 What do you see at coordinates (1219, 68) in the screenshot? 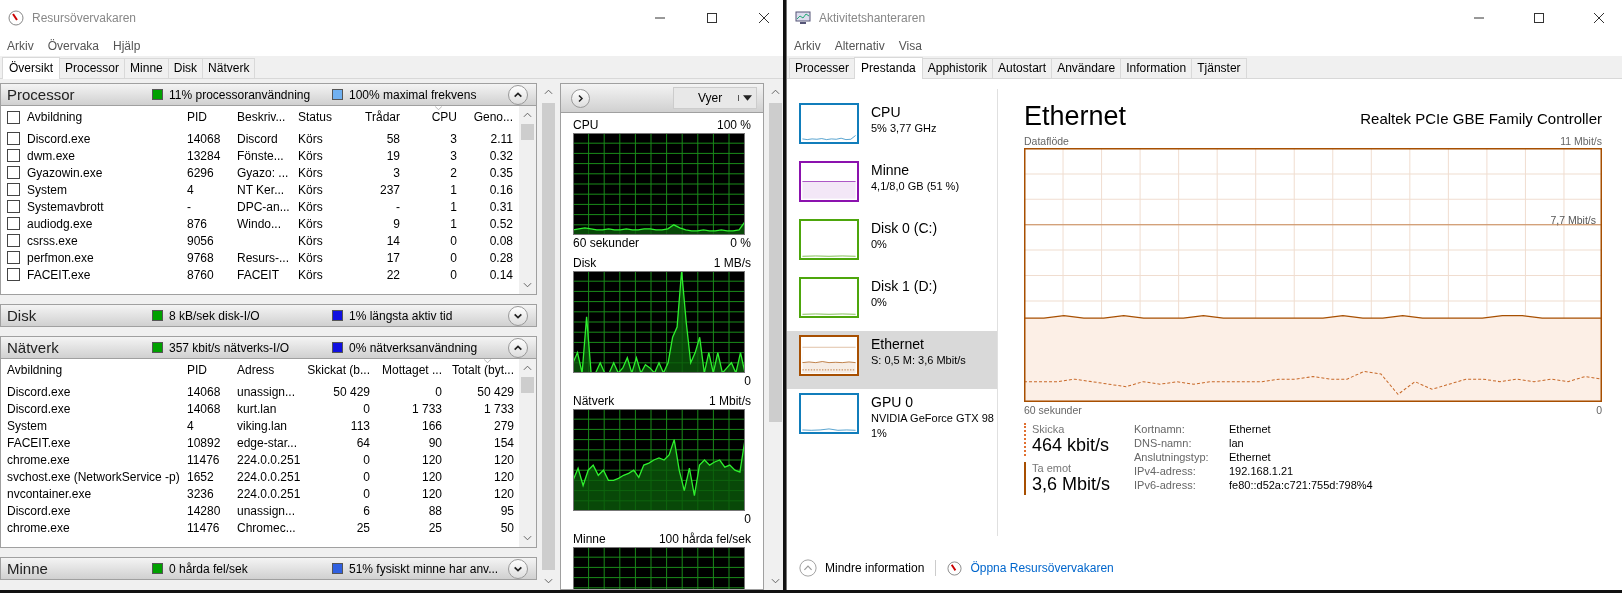
I see `tab: Tjänster` at bounding box center [1219, 68].